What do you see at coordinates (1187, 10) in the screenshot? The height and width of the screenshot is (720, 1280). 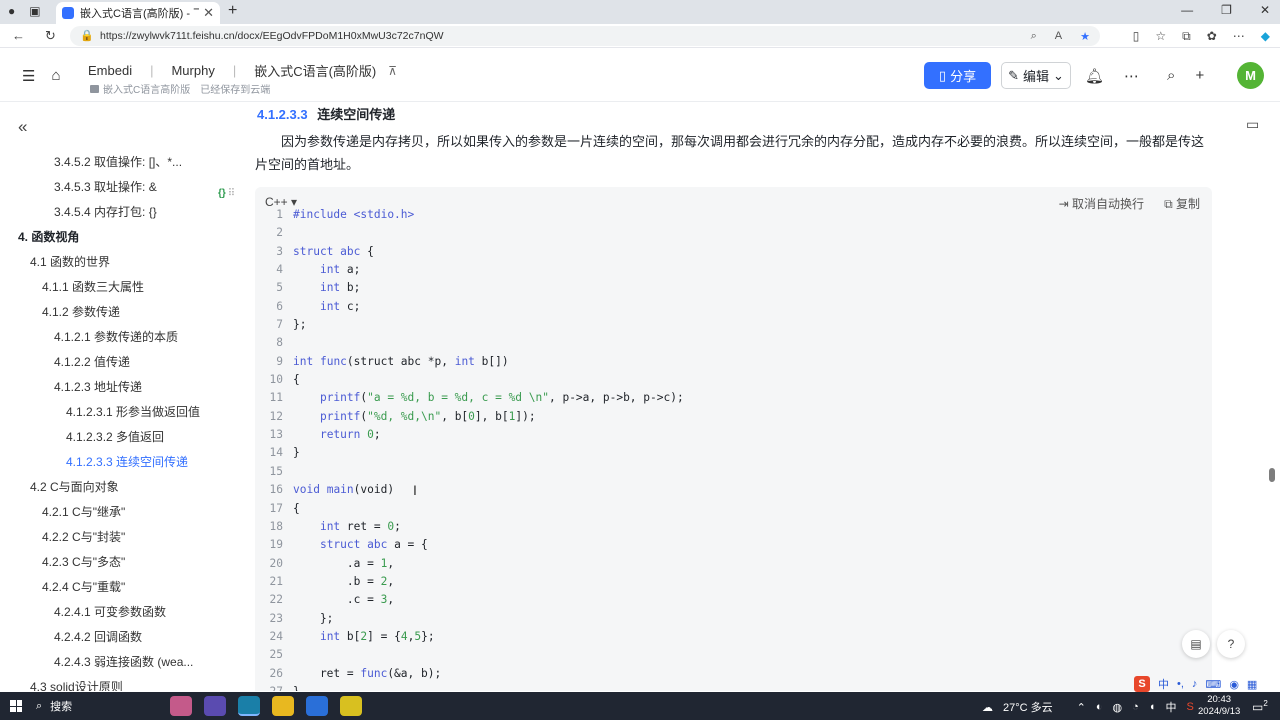 I see `minimize-icon: —` at bounding box center [1187, 10].